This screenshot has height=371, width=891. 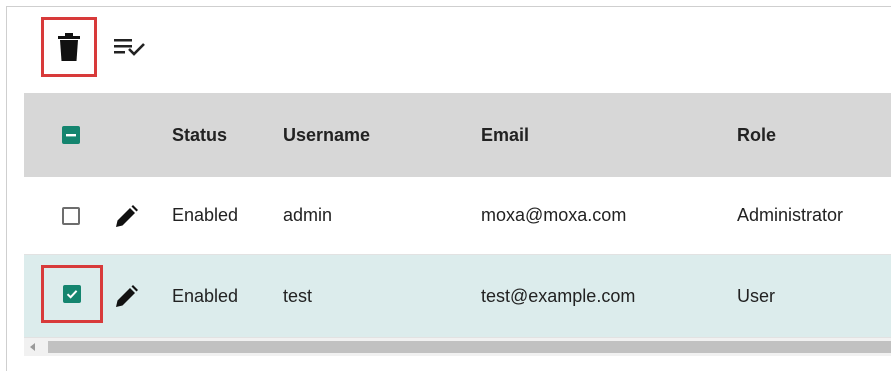 I want to click on playlist-check-icon, so click(x=129, y=47).